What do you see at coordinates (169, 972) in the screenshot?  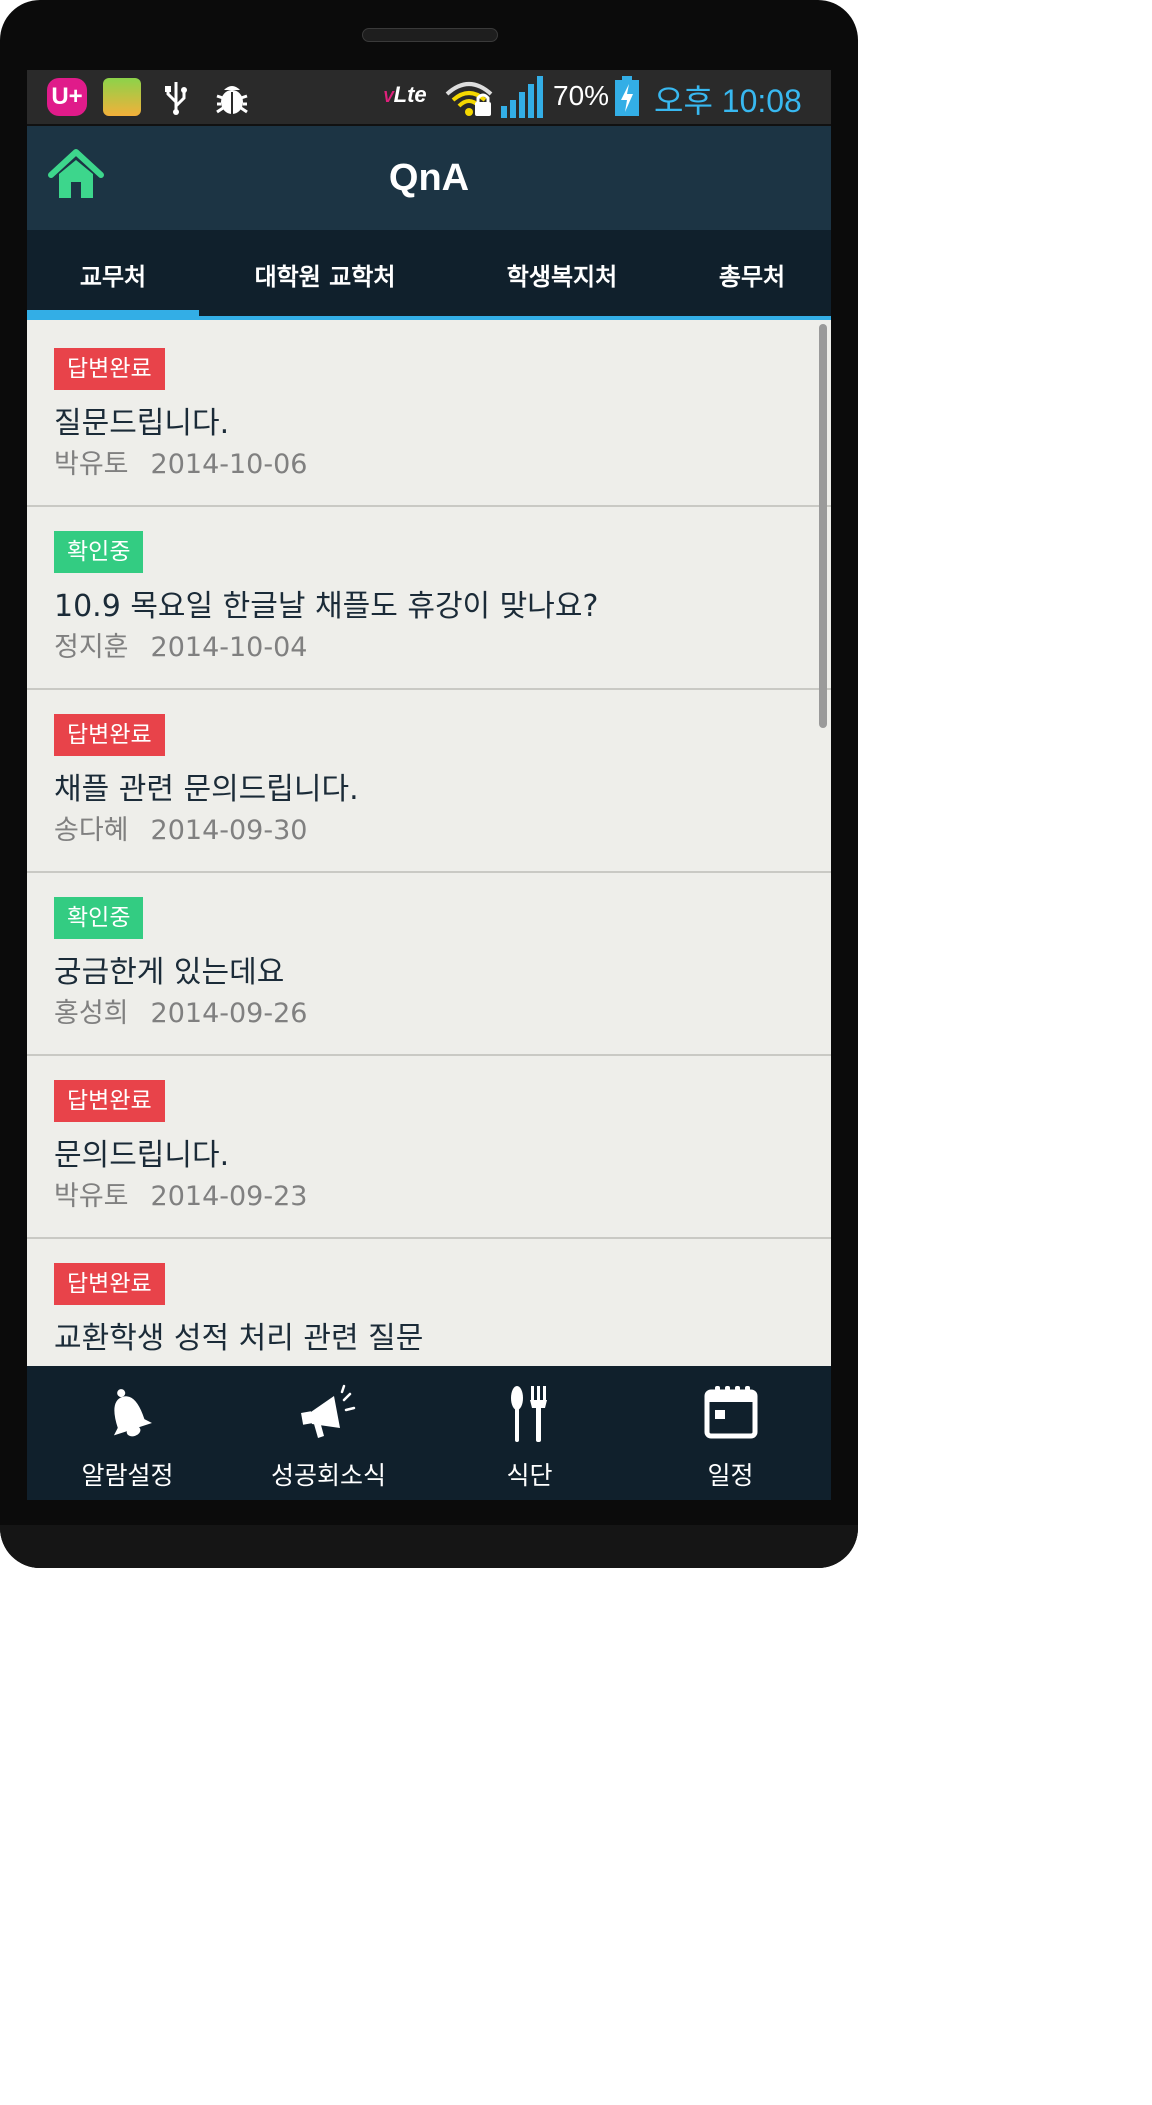 I see `question-title: 궁금한게 있는데요` at bounding box center [169, 972].